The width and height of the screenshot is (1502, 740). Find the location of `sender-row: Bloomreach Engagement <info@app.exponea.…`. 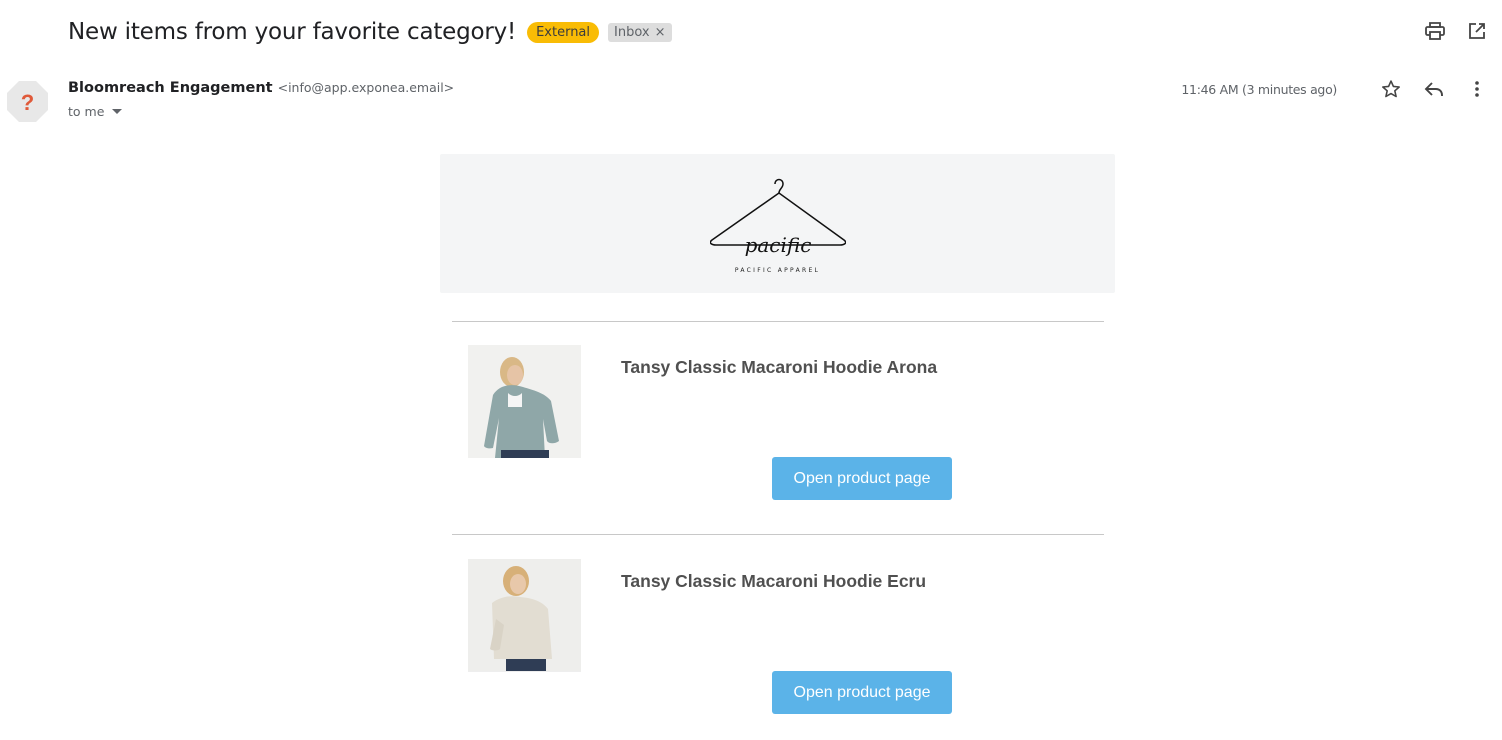

sender-row: Bloomreach Engagement <info@app.exponea.… is located at coordinates (261, 88).